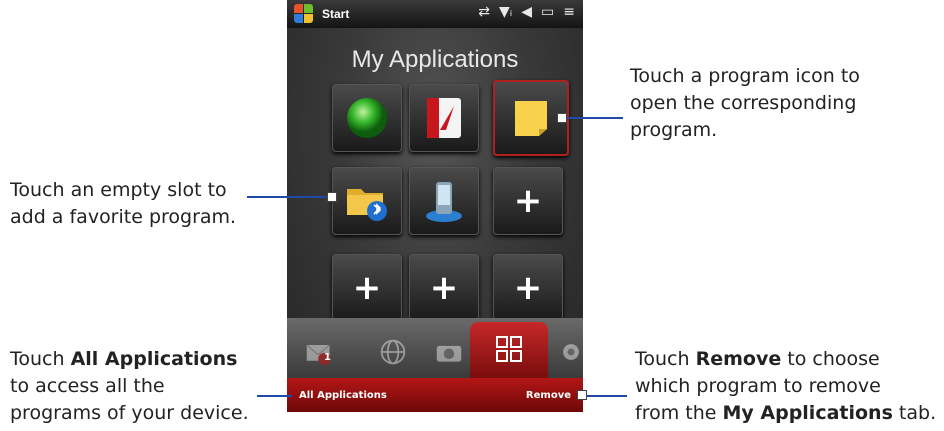 The image size is (944, 431). What do you see at coordinates (335, 14) in the screenshot?
I see `start-menu-label: Start` at bounding box center [335, 14].